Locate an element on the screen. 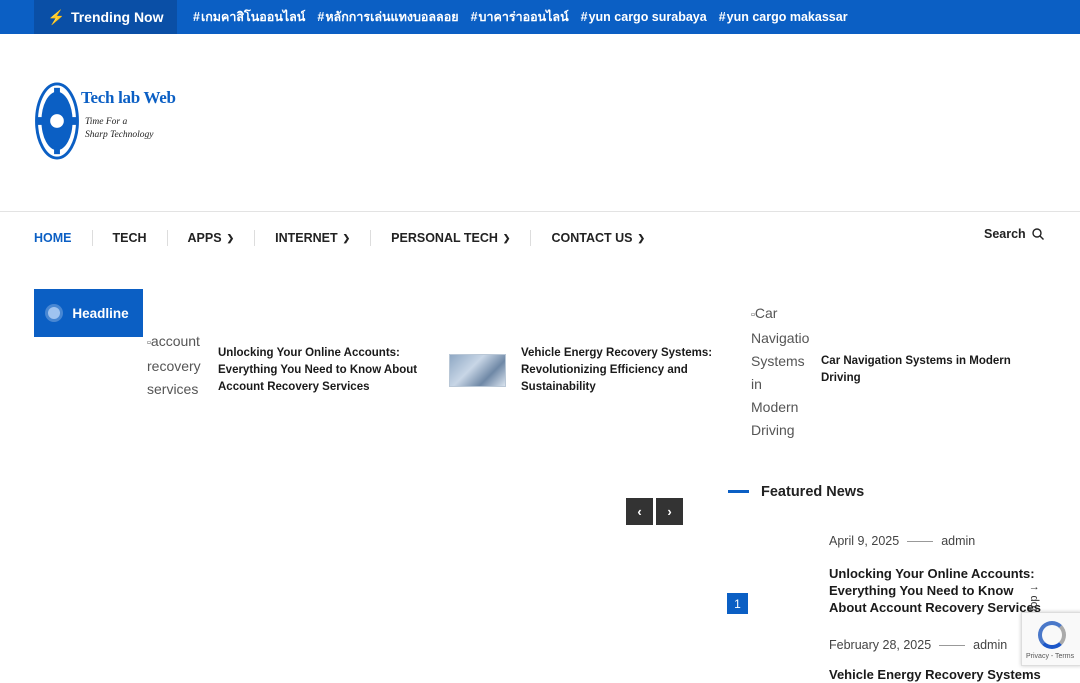 This screenshot has width=1080, height=683. chevron-right-icon: › is located at coordinates (669, 511).